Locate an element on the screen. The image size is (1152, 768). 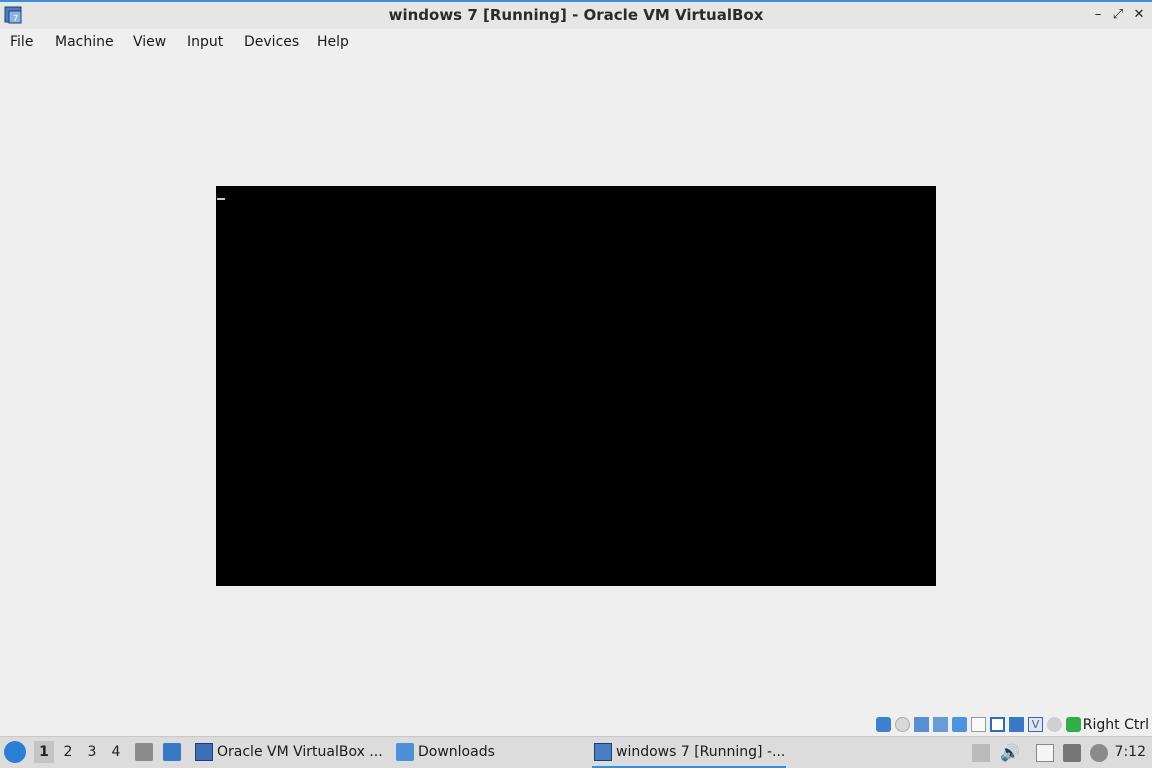
network-icon is located at coordinates (940, 724).